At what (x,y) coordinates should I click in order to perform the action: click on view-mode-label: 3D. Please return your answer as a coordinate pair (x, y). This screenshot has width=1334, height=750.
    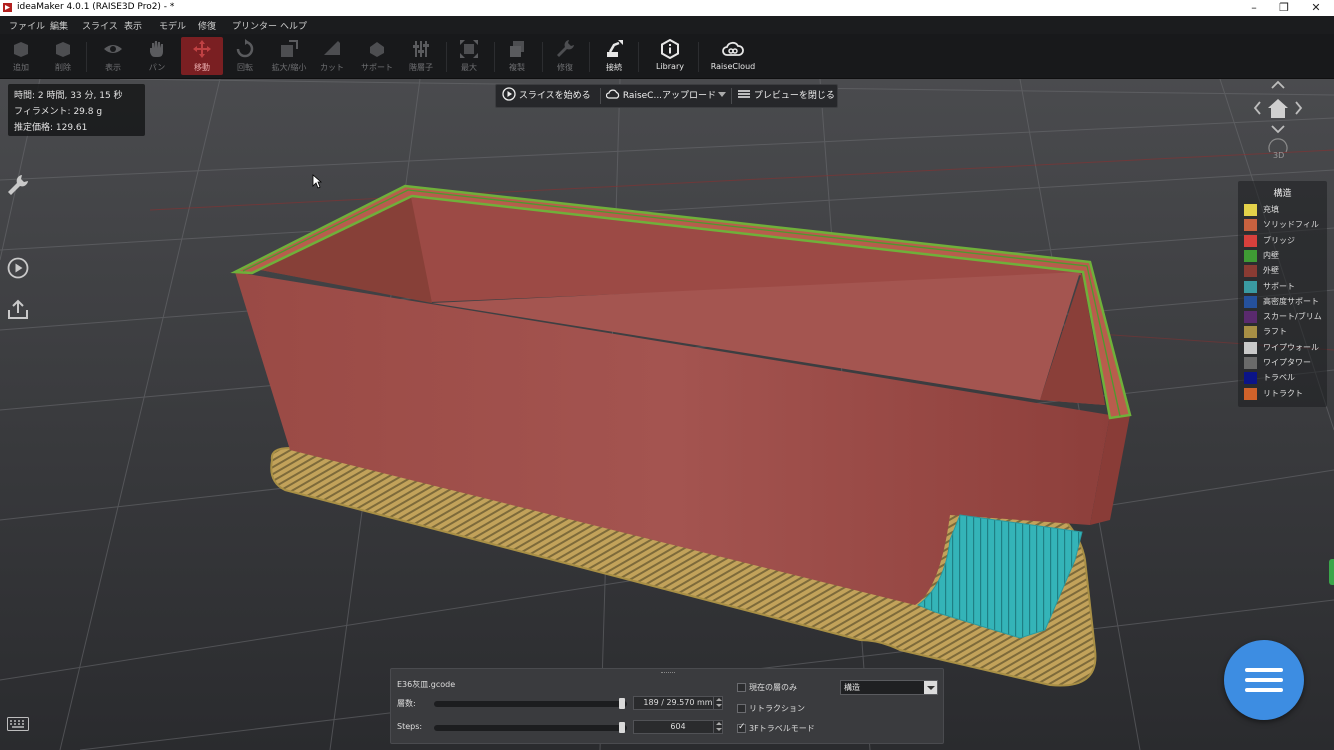
    Looking at the image, I should click on (1278, 155).